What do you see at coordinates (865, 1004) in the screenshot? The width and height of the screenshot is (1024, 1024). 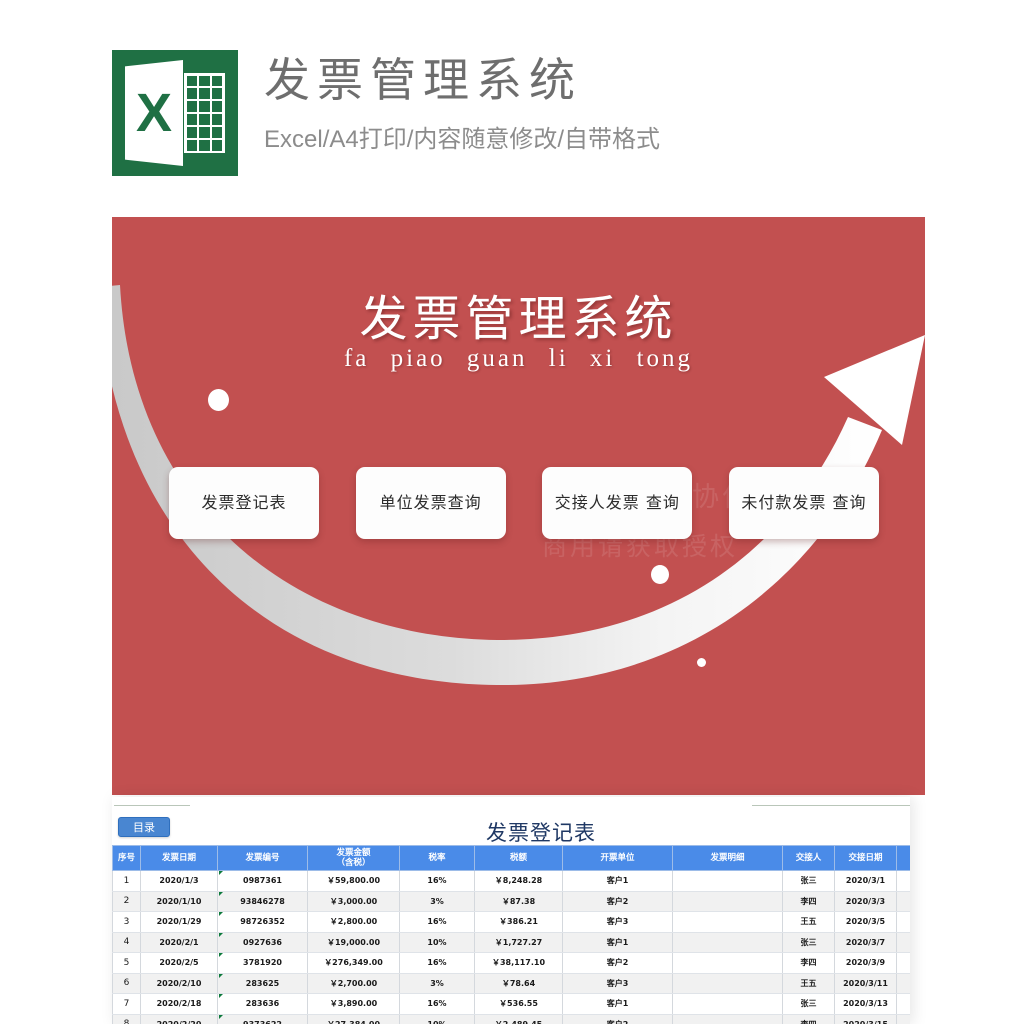 I see `cell-hand-date: 2020/3/13` at bounding box center [865, 1004].